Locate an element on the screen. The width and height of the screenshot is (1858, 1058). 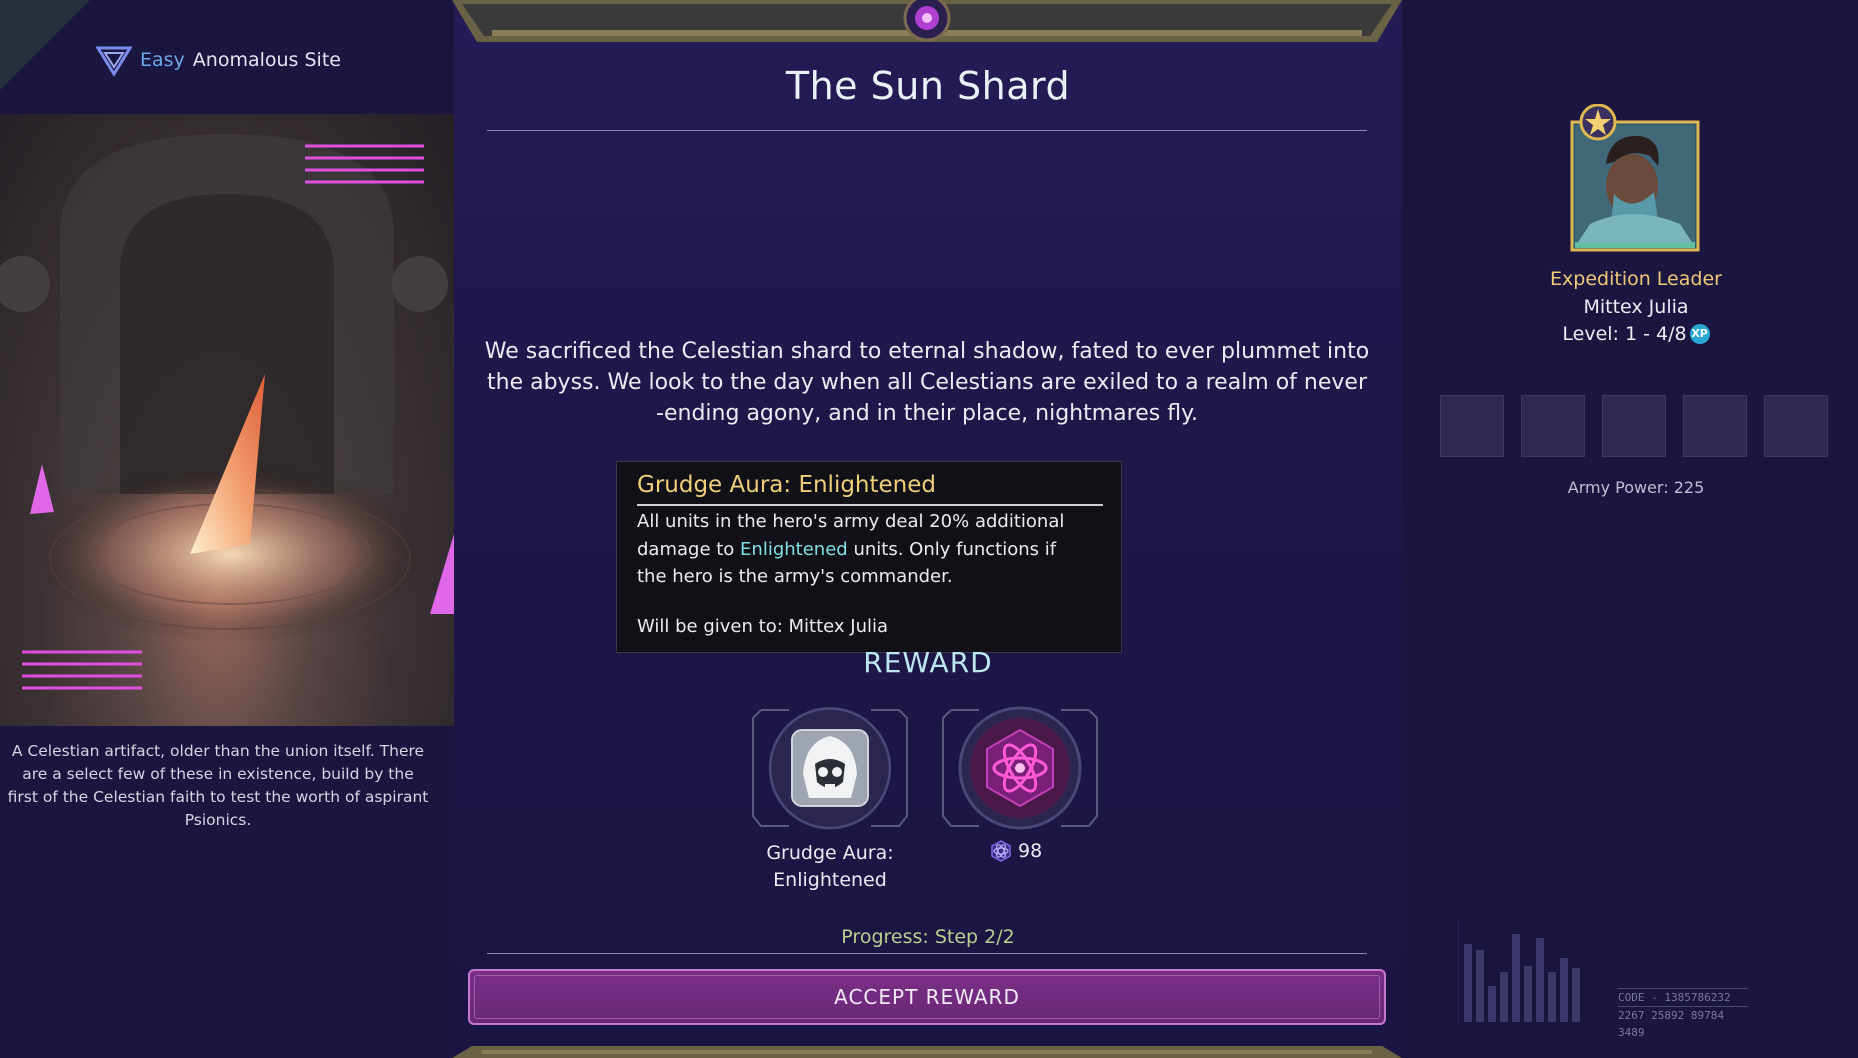
accept-reward-label: ACCEPT REWARD is located at coordinates (927, 997).